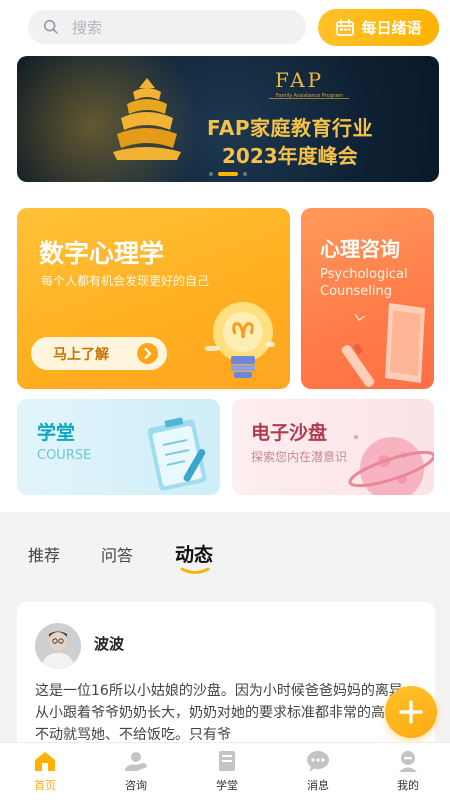 The width and height of the screenshot is (450, 800). I want to click on plus-icon, so click(411, 712).